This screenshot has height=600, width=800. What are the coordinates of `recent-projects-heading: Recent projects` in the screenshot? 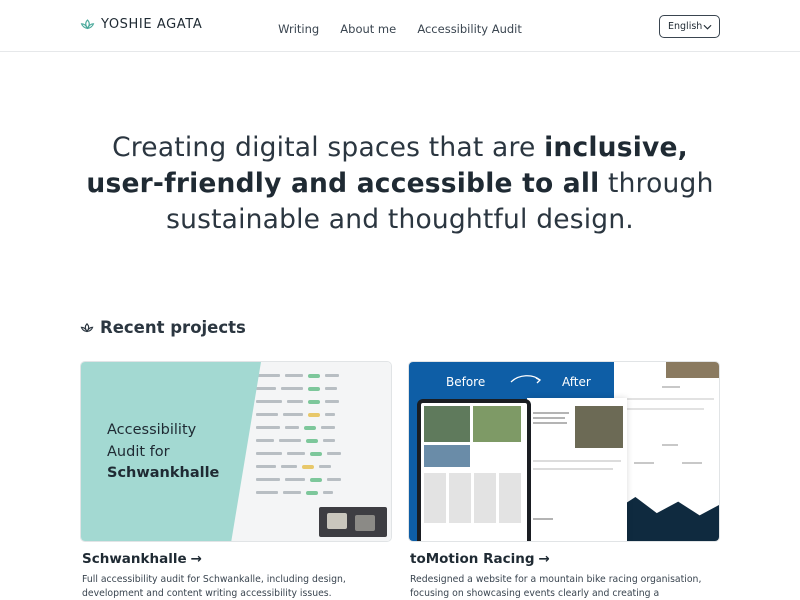 It's located at (163, 327).